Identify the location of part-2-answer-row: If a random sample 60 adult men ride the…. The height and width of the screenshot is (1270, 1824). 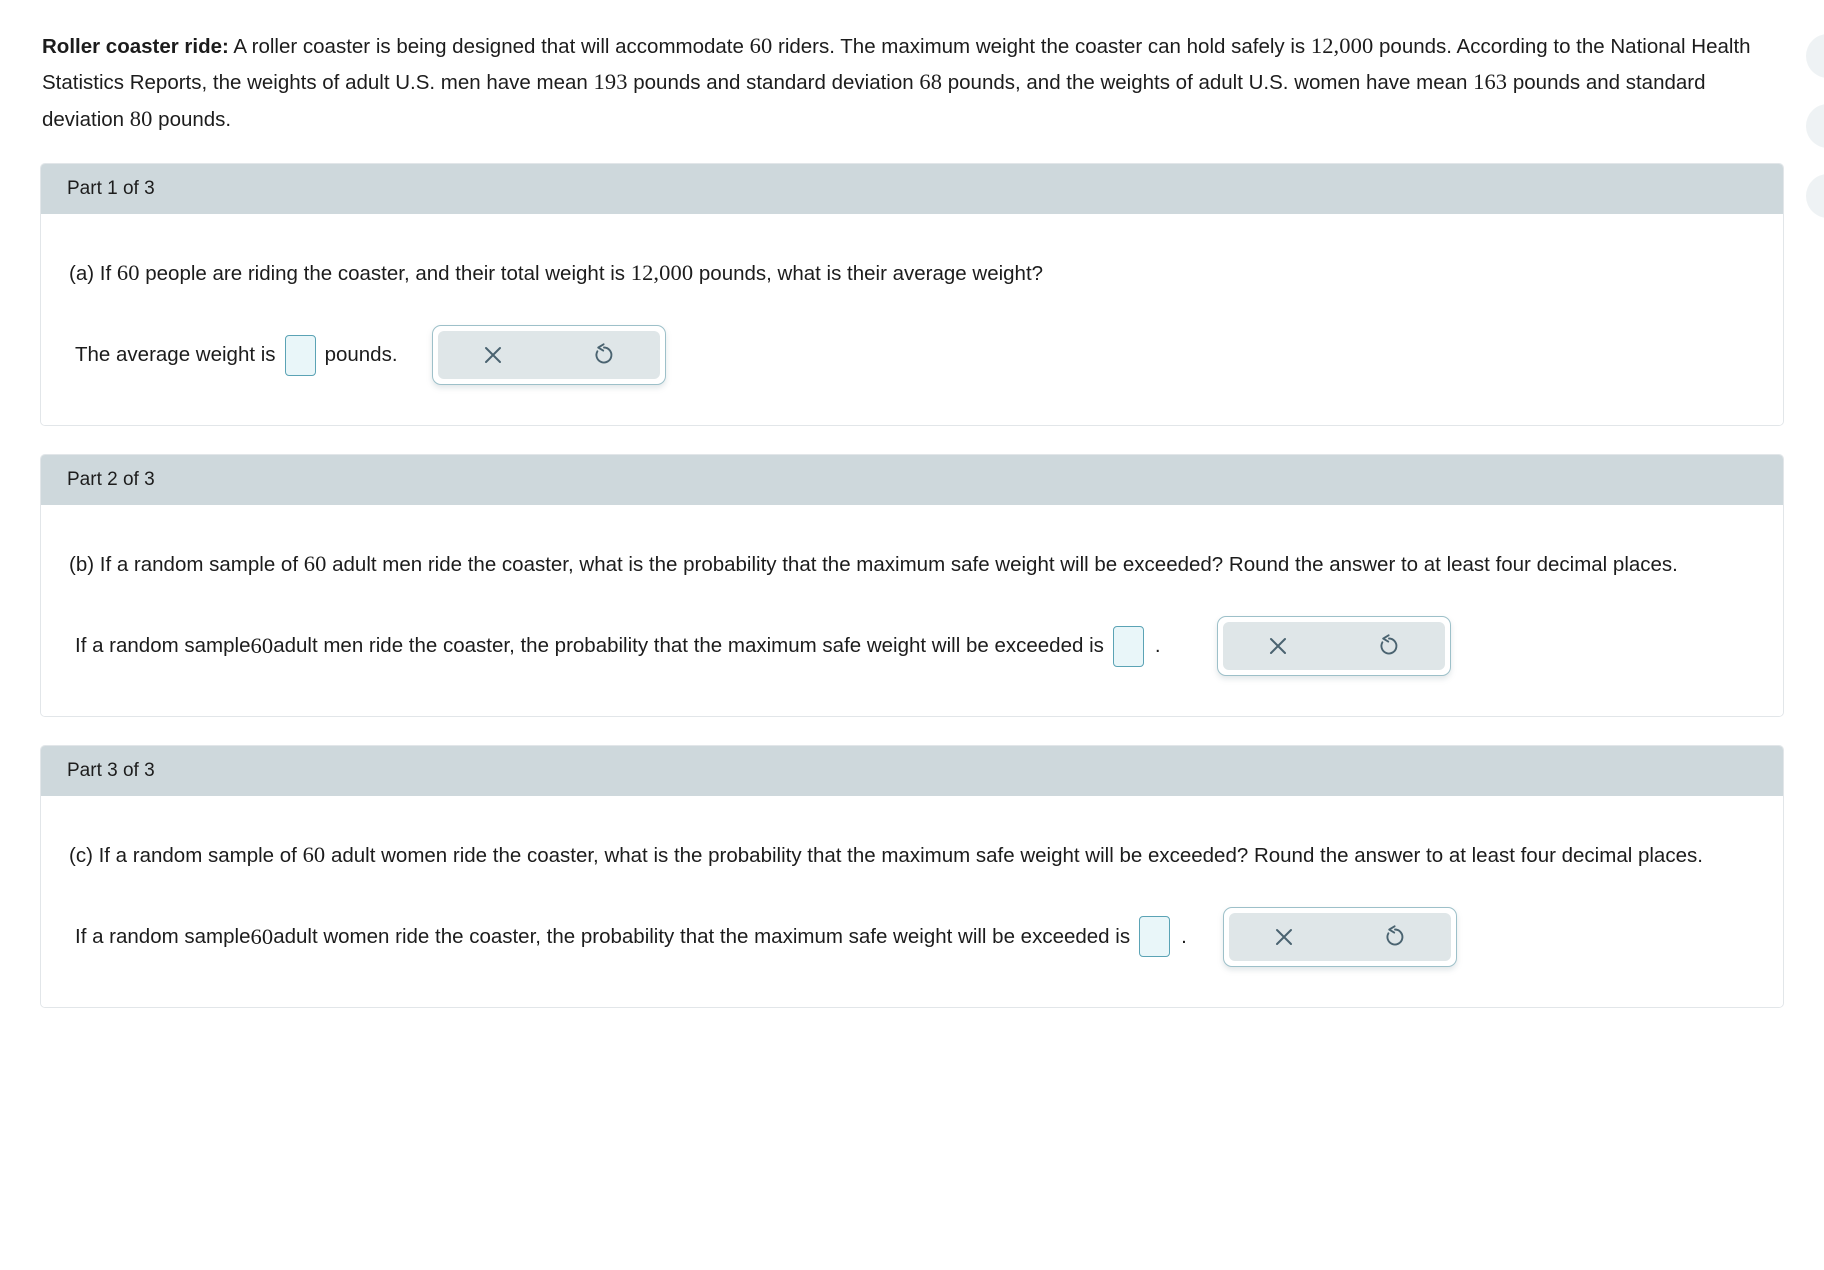
(915, 646).